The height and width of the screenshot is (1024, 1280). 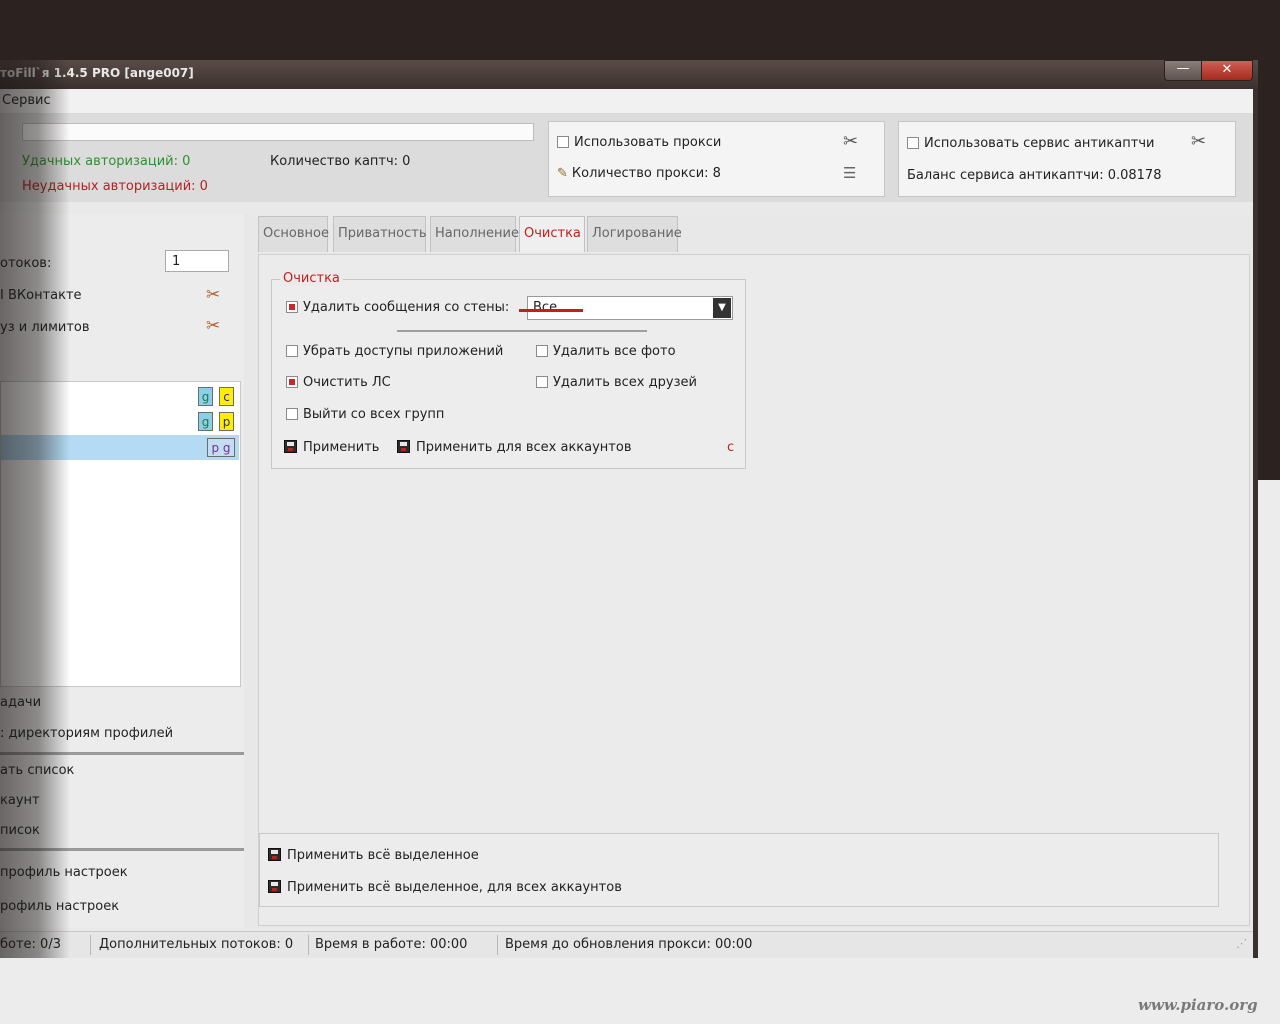 What do you see at coordinates (331, 447) in the screenshot?
I see `apply-button: Применить` at bounding box center [331, 447].